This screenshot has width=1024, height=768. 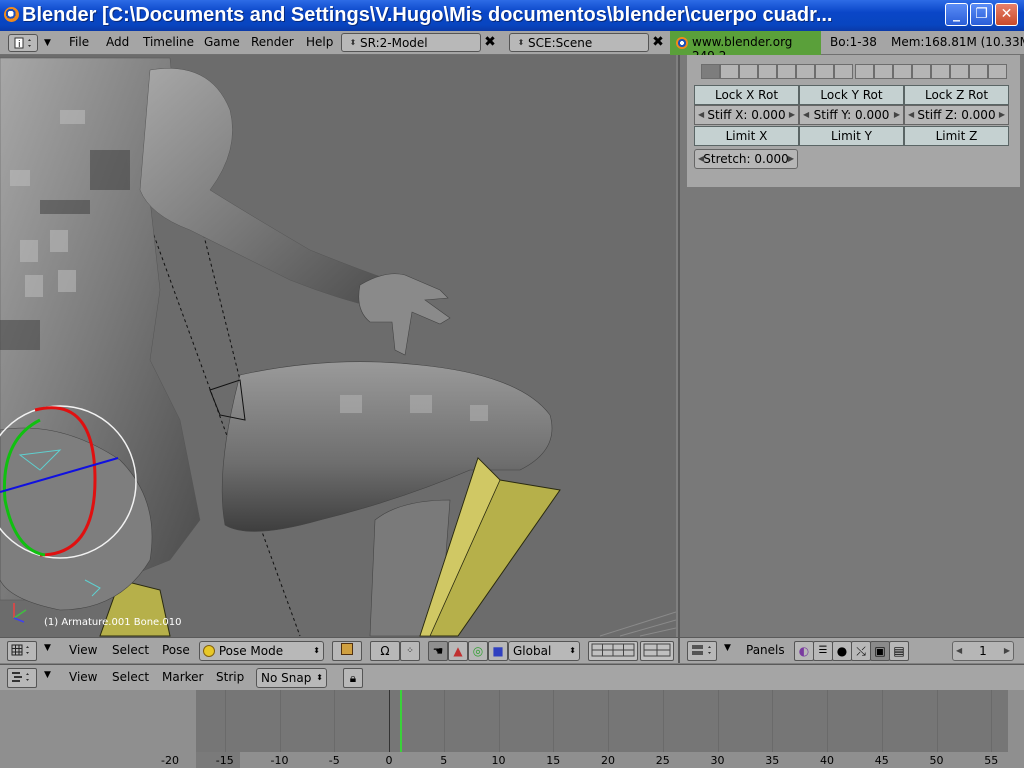 I want to click on timeline-area: -20 -15 -10 -5 0 5 10 15 20 25 30 35 40 45 50 55, so click(x=512, y=729).